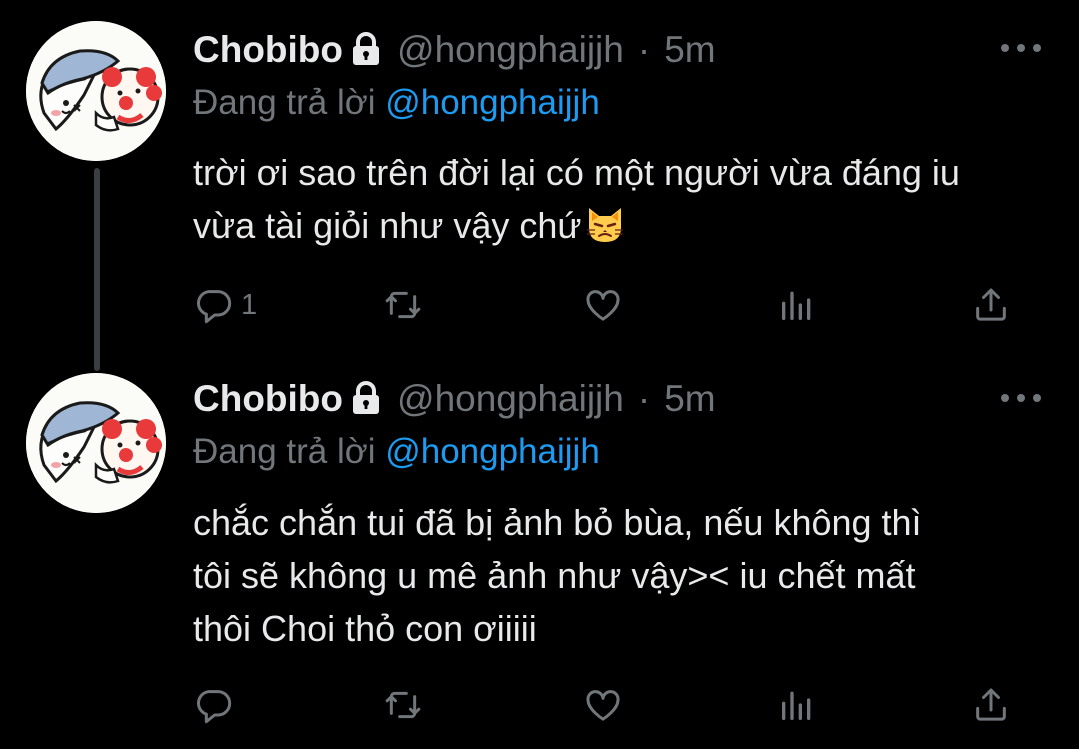  I want to click on like-button, so click(603, 705).